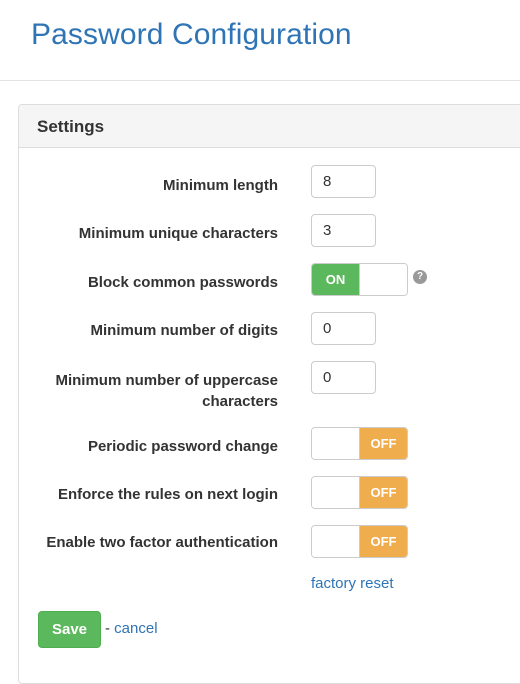 This screenshot has height=684, width=520. What do you see at coordinates (343, 328) in the screenshot?
I see `minimum-digits-input` at bounding box center [343, 328].